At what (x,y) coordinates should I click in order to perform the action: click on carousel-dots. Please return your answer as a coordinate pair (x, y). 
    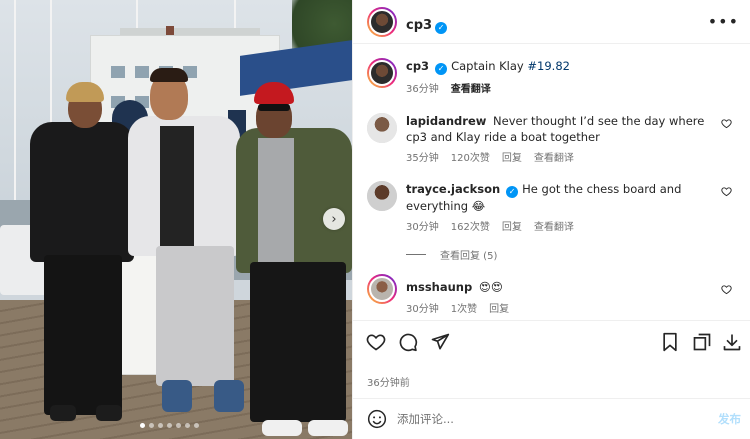
    Looking at the image, I should click on (169, 425).